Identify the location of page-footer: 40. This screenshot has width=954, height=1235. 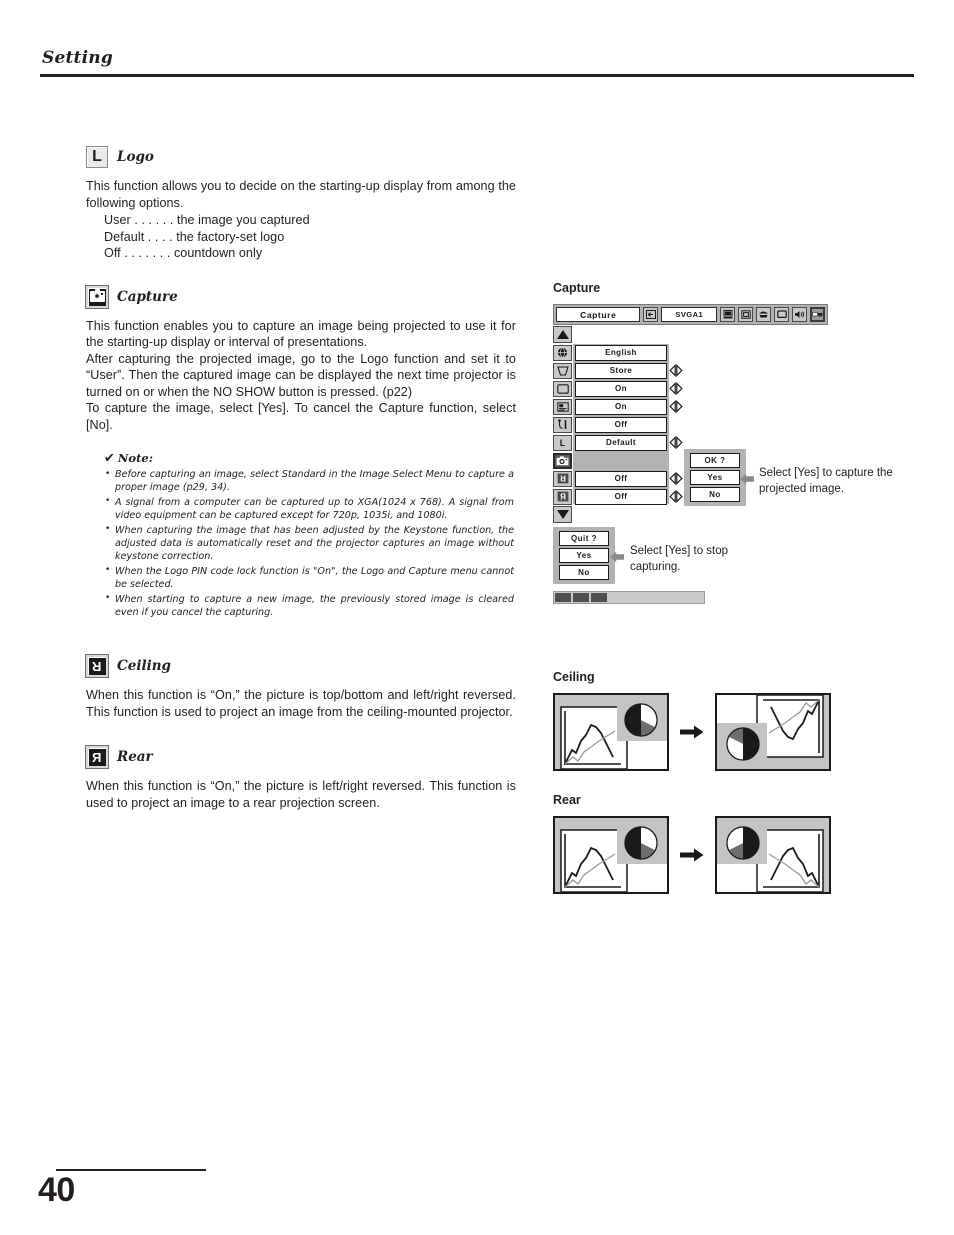
(128, 1189).